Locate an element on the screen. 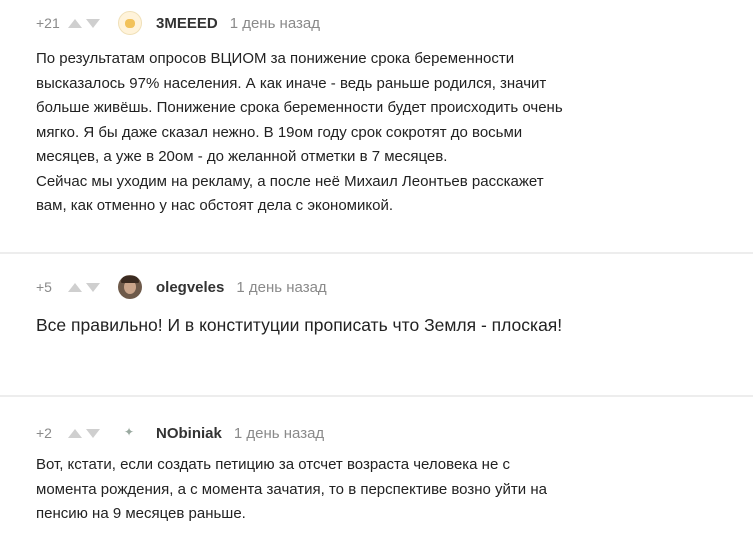 This screenshot has height=558, width=753. comment-rating: +21 is located at coordinates (48, 23).